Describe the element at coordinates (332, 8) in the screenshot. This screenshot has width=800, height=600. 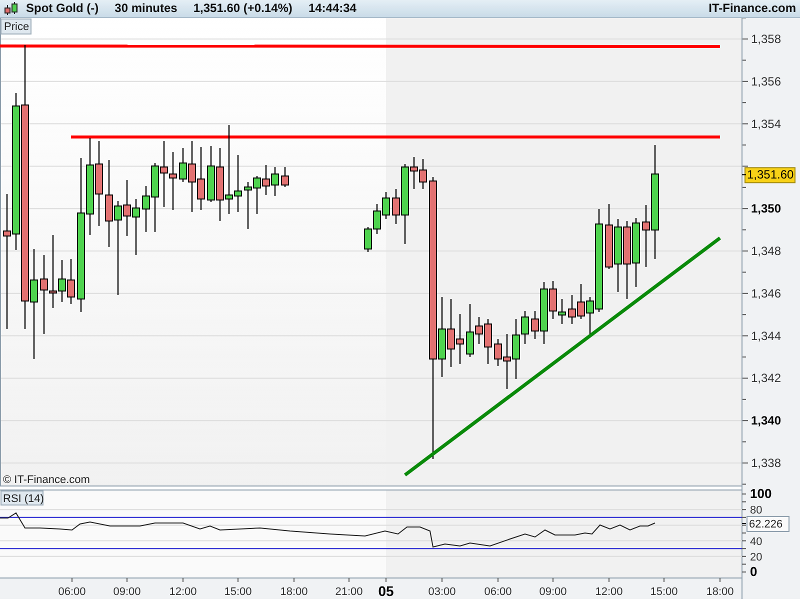
I see `time-label: 14:44:34` at that location.